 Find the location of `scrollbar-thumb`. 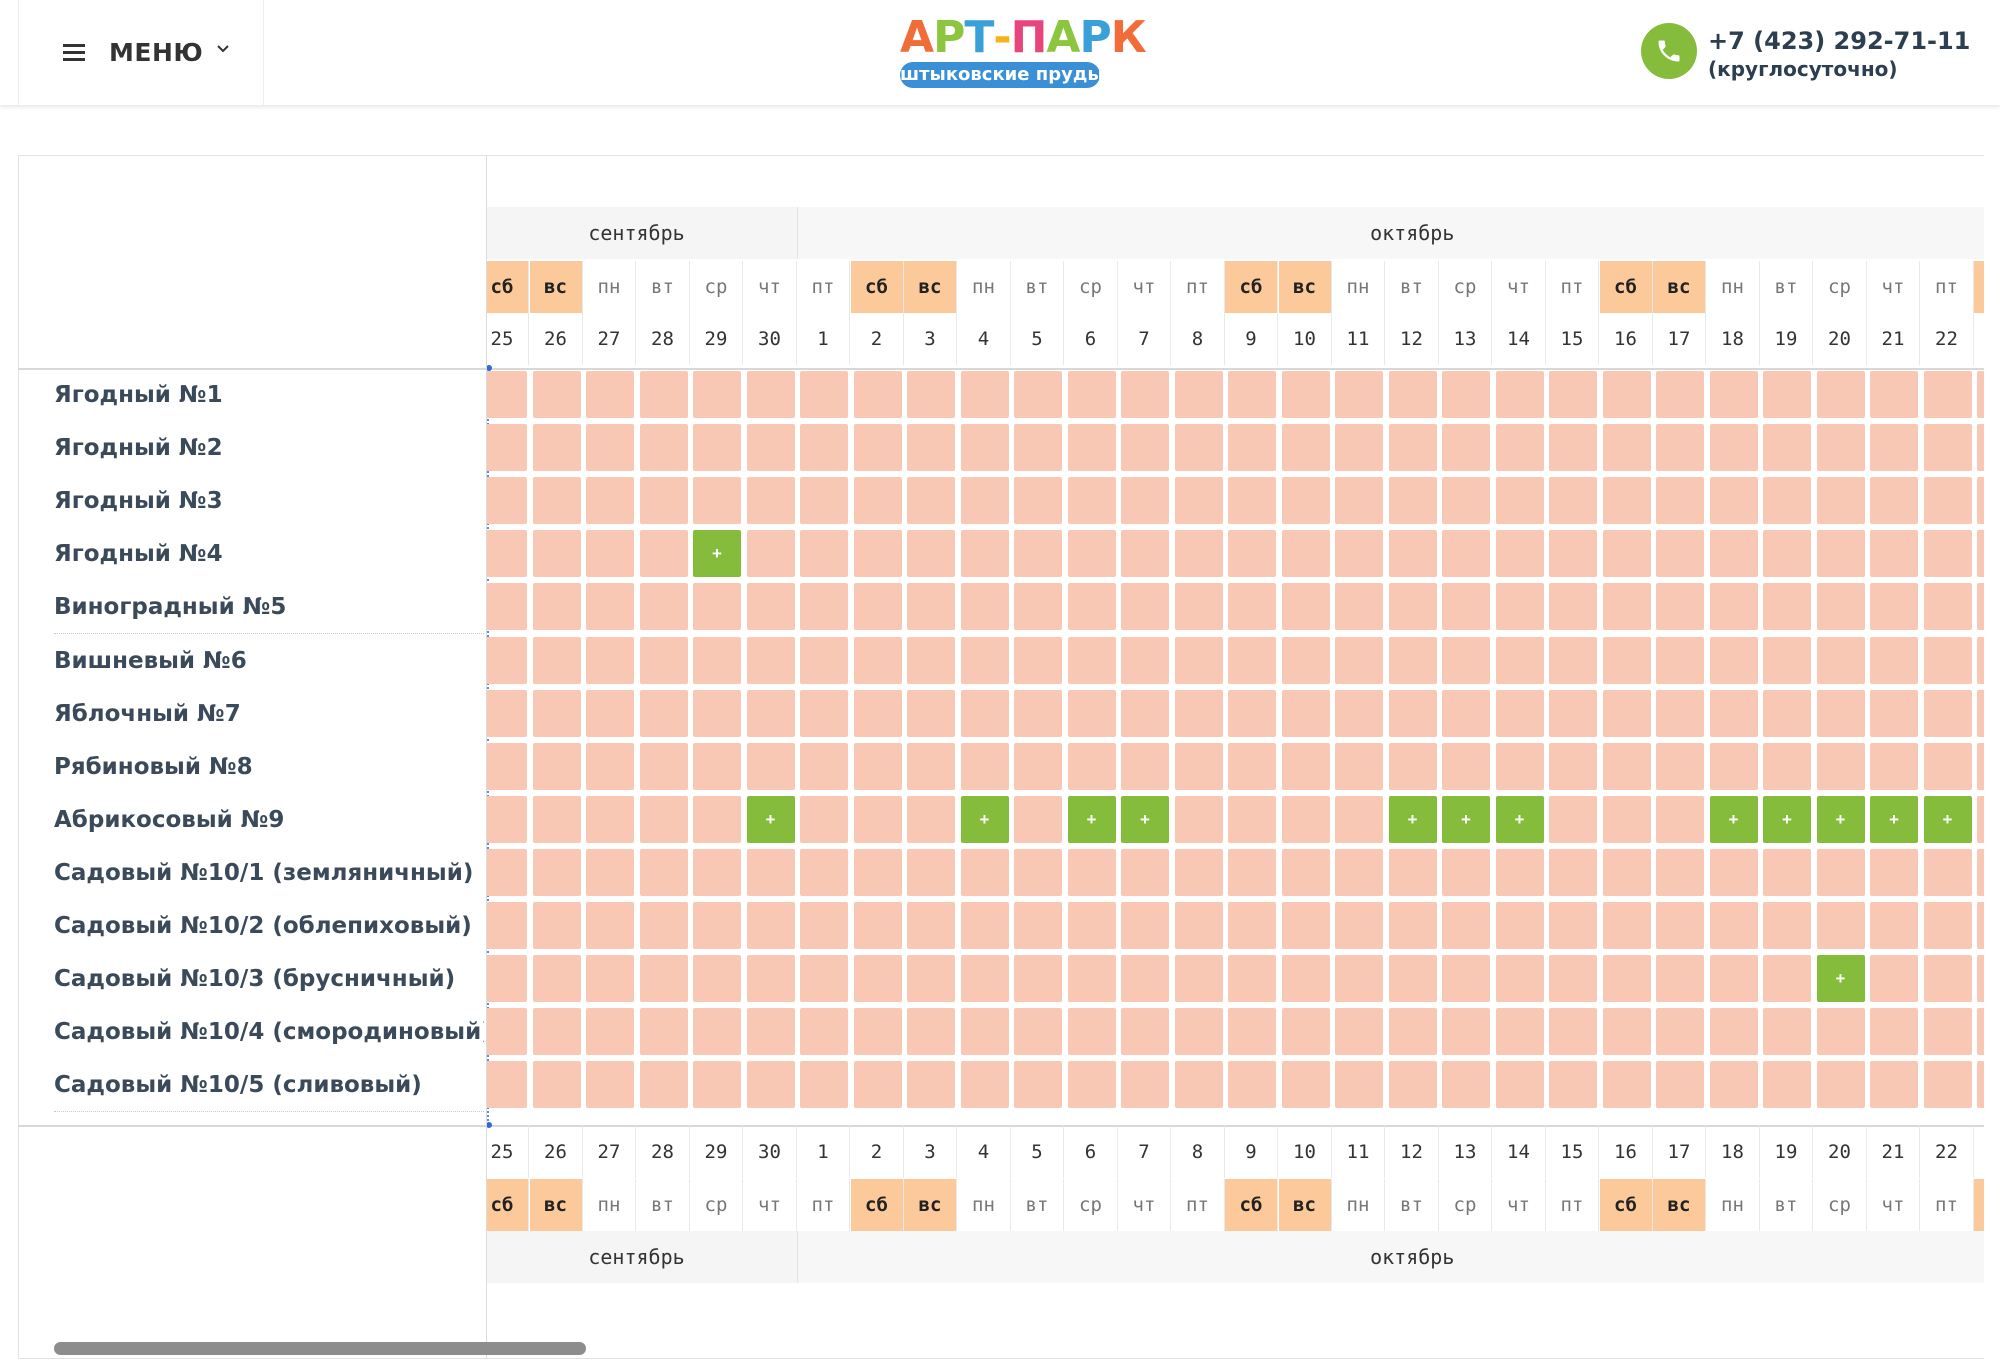

scrollbar-thumb is located at coordinates (320, 1348).